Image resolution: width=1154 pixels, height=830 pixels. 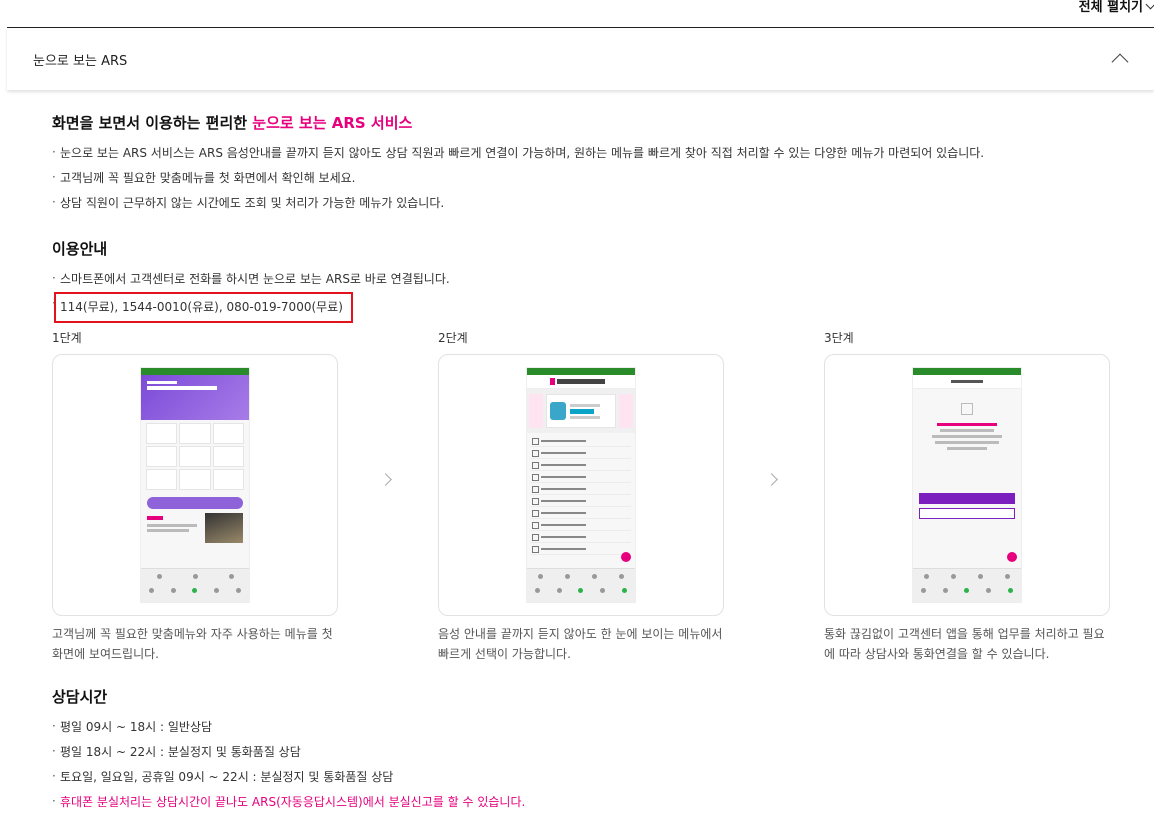 What do you see at coordinates (67, 338) in the screenshot?
I see `step-label: 1단계` at bounding box center [67, 338].